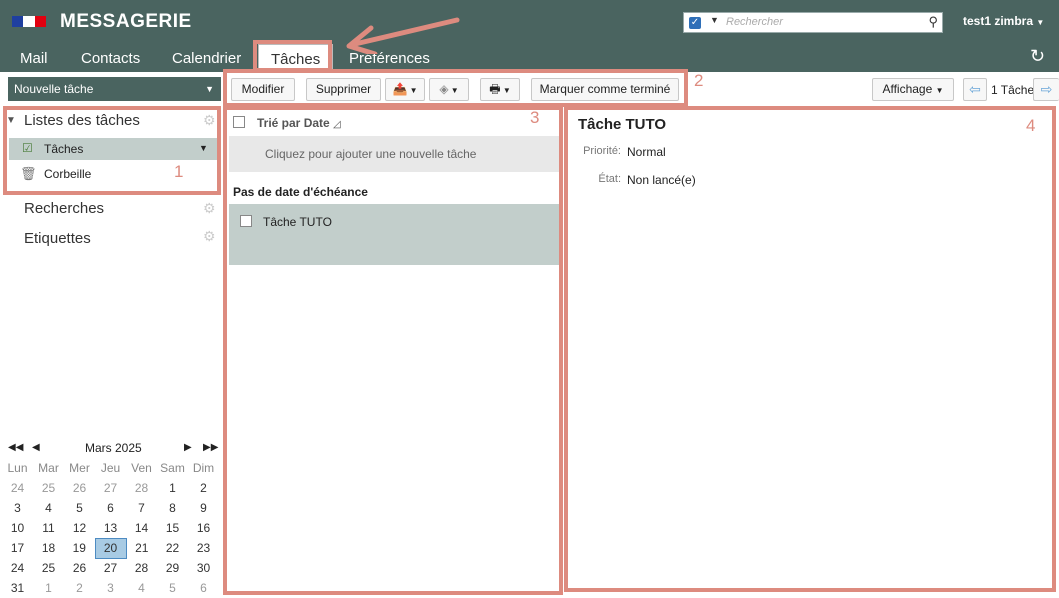 Image resolution: width=1059 pixels, height=598 pixels. What do you see at coordinates (975, 89) in the screenshot?
I see `previous-page-icon: ⇦` at bounding box center [975, 89].